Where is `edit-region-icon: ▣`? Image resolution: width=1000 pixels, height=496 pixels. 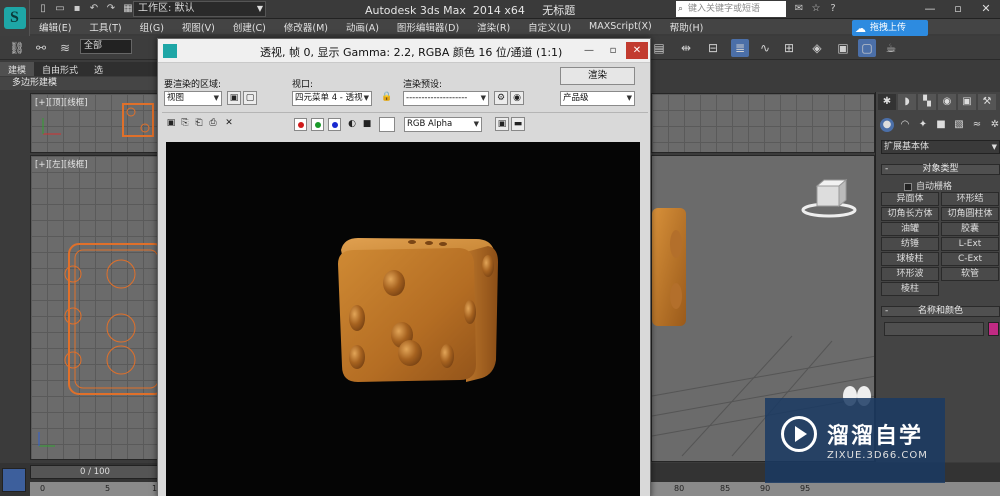
edit-region-icon: ▣ is located at coordinates (234, 98).